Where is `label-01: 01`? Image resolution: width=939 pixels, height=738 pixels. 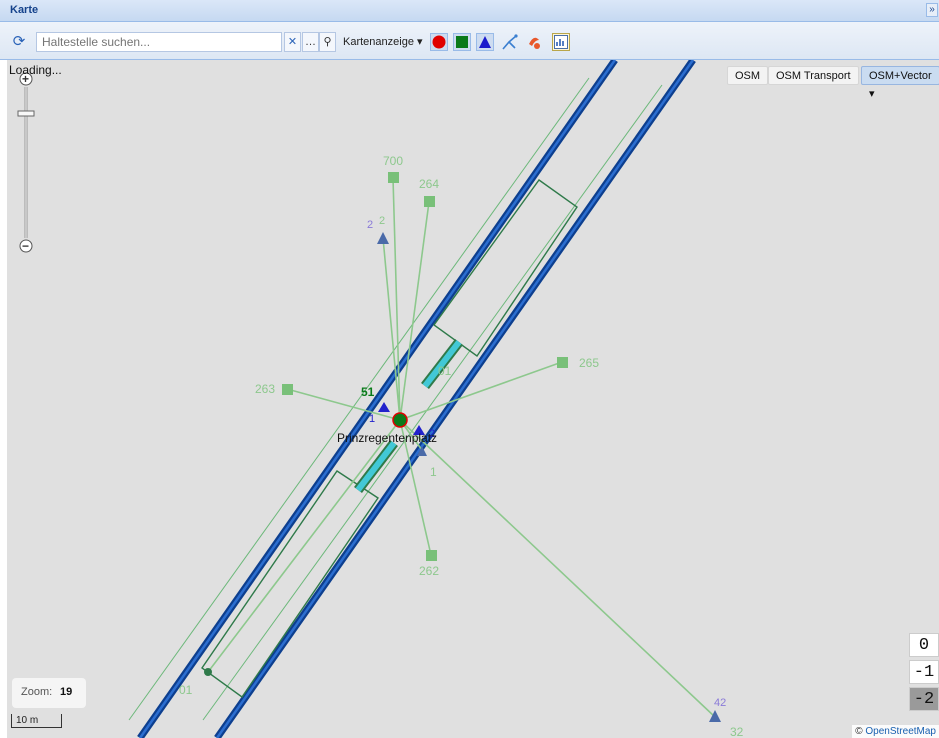 label-01: 01 is located at coordinates (186, 690).